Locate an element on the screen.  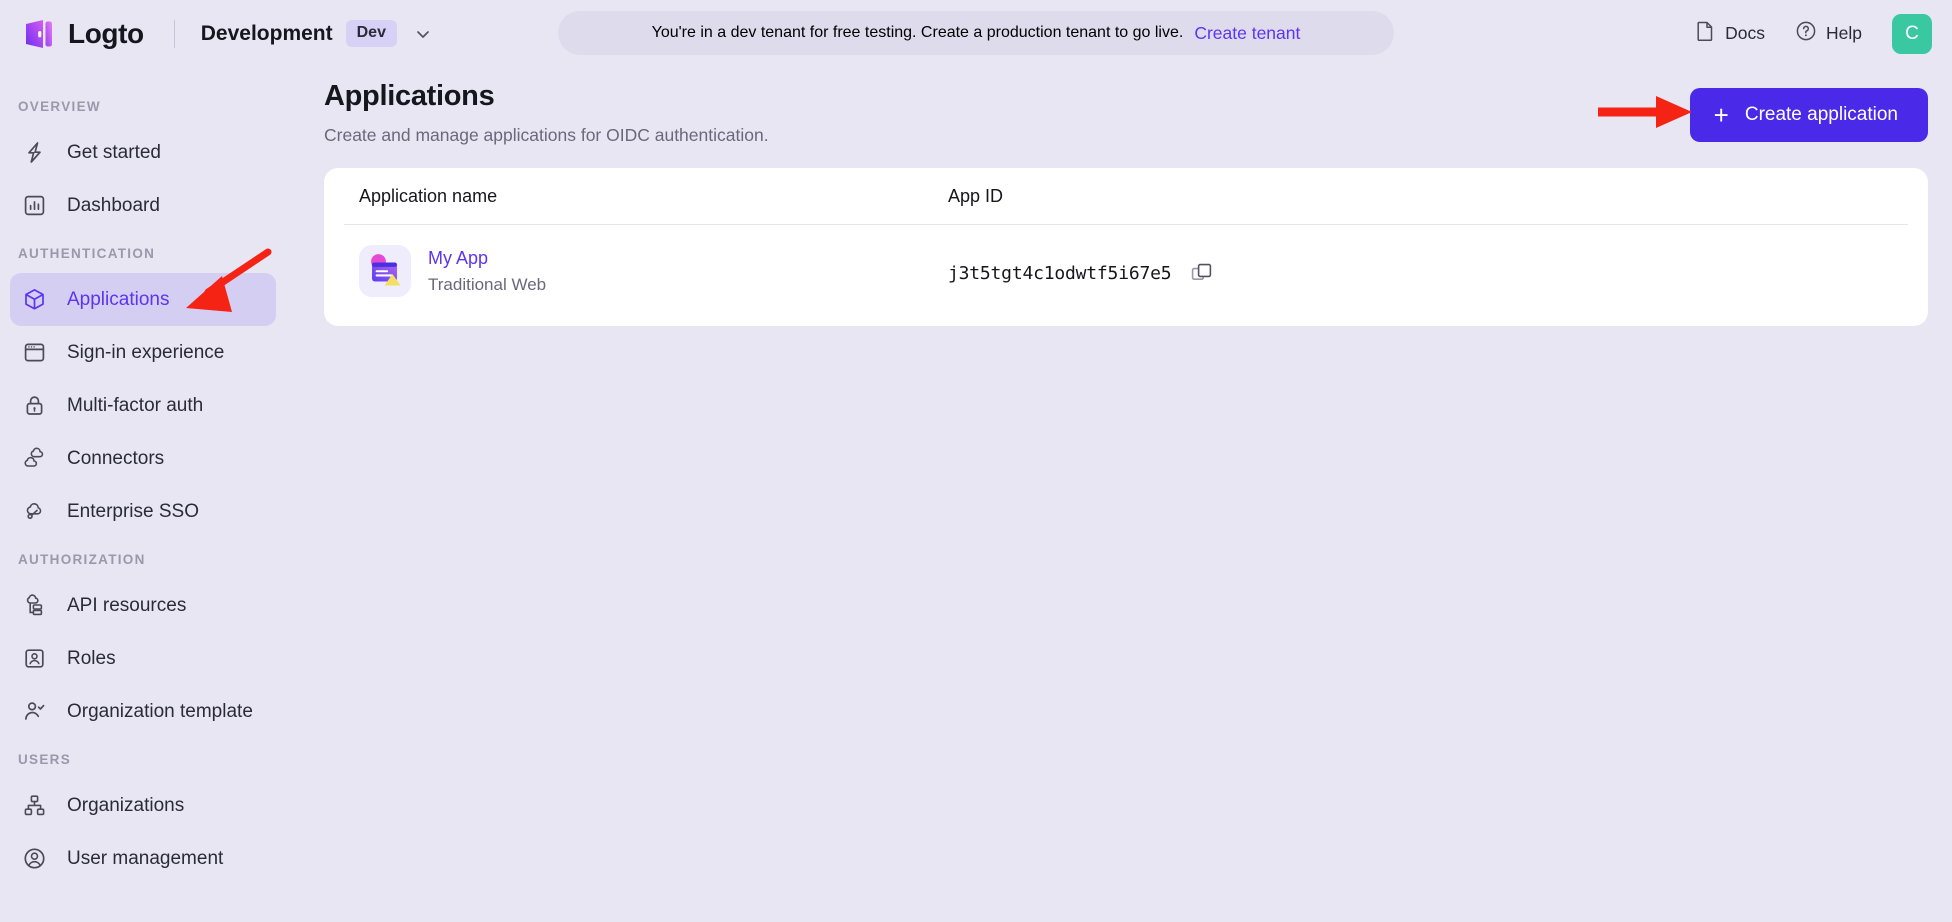
sidebar-item-dashboard: Dashboard is located at coordinates (143, 205).